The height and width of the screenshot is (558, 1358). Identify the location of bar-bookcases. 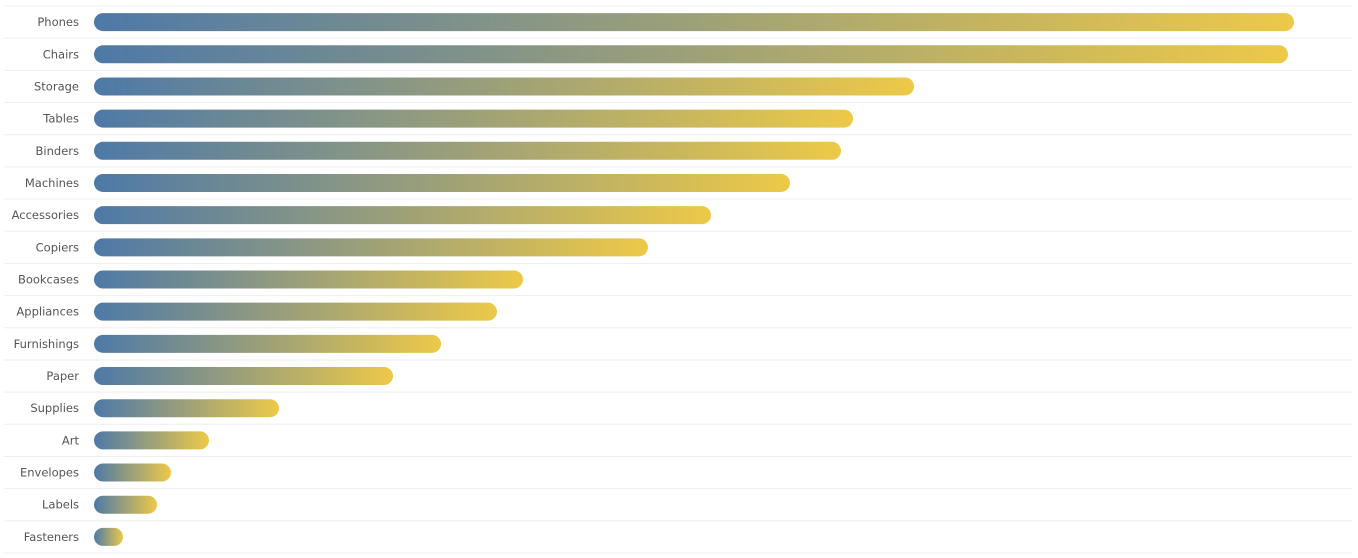
(308, 279).